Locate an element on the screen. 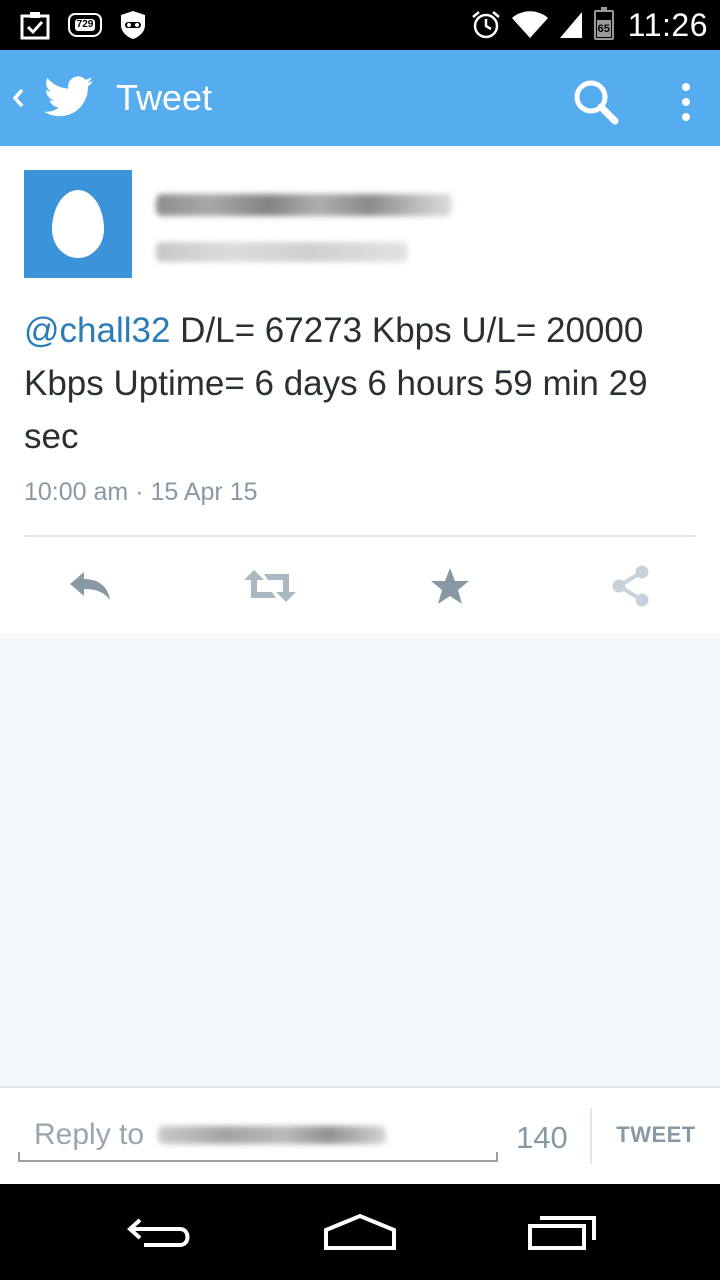 This screenshot has width=720, height=1280. status-bar-notifications: 729 is located at coordinates (83, 25).